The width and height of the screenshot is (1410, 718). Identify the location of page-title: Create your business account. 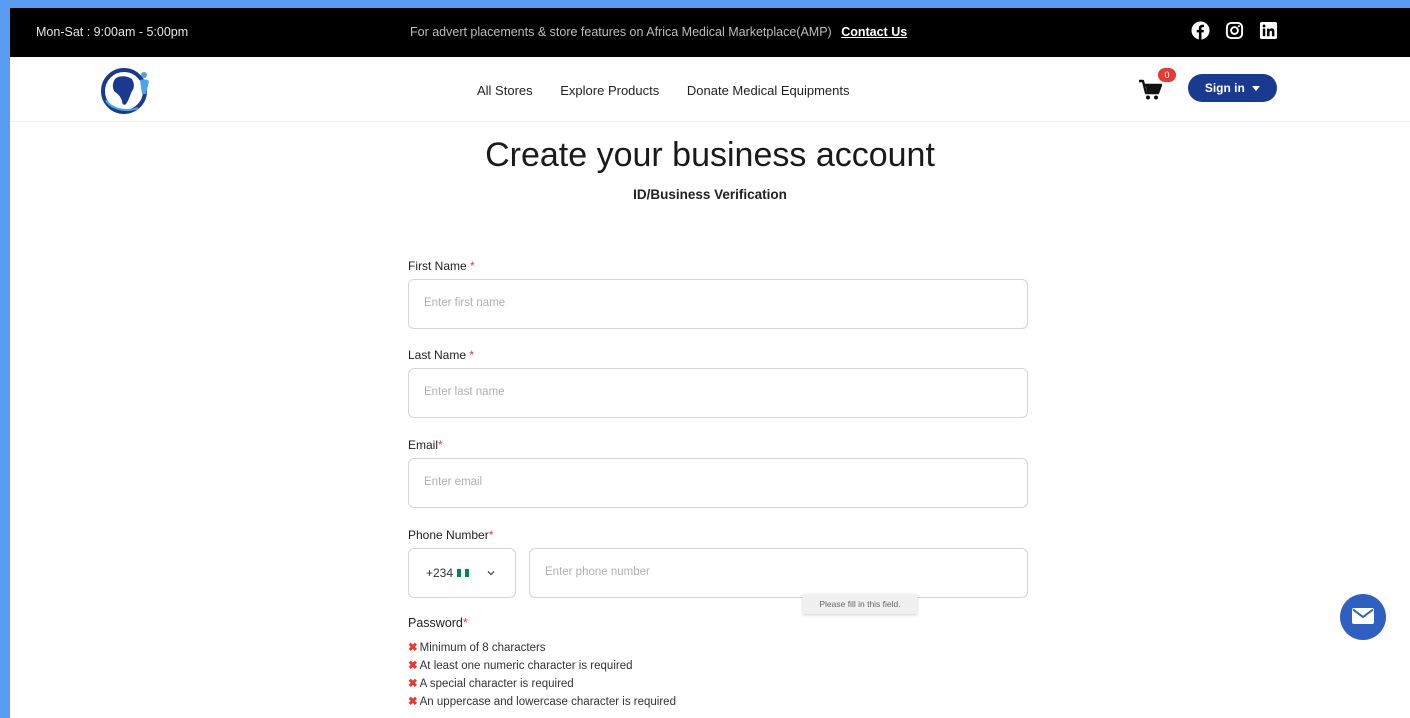
(710, 155).